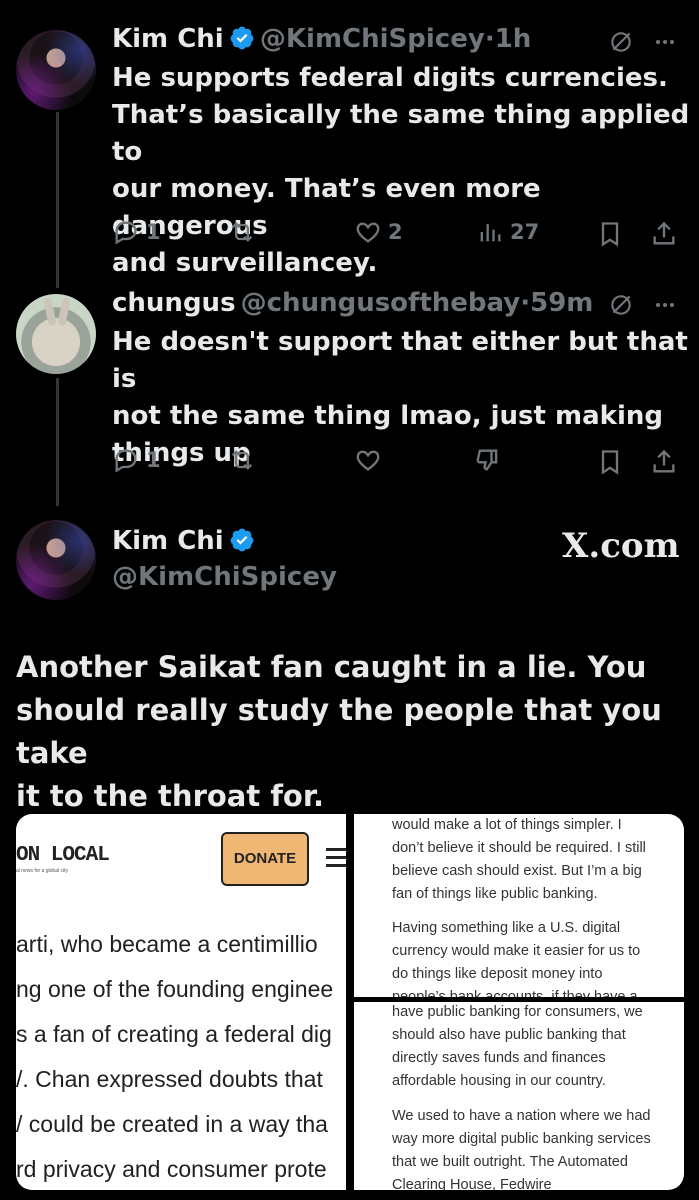  What do you see at coordinates (175, 989) in the screenshot?
I see `article-line: ng one of the founding enginee` at bounding box center [175, 989].